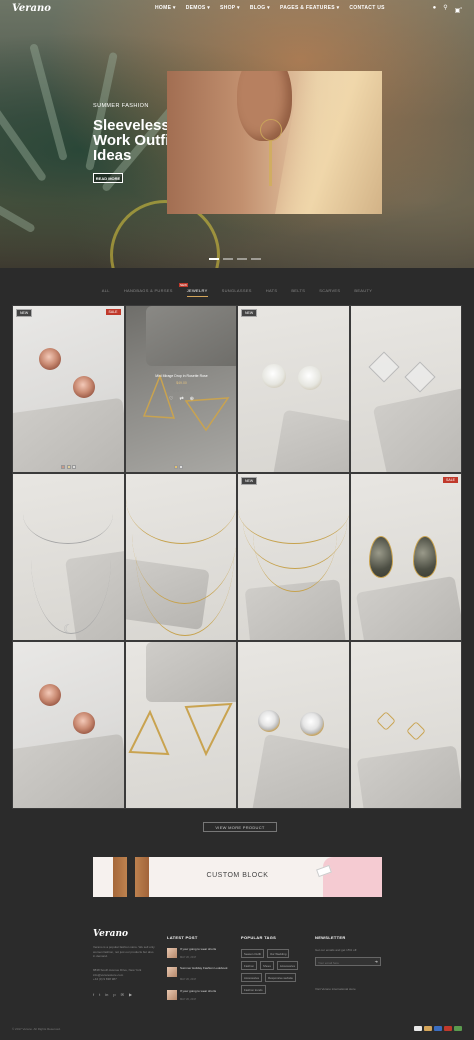 Image resolution: width=474 pixels, height=1040 pixels. Describe the element at coordinates (68, 629) in the screenshot. I see `moon-pendant-icon: ☾` at that location.